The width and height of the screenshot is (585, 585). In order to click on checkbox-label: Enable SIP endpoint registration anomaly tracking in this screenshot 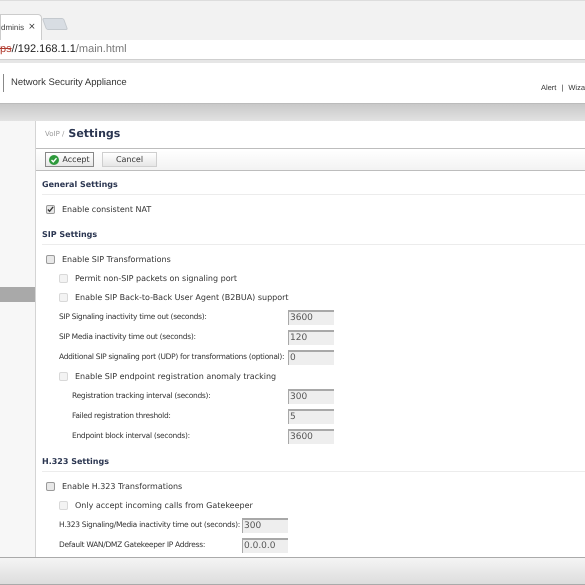, I will do `click(175, 376)`.